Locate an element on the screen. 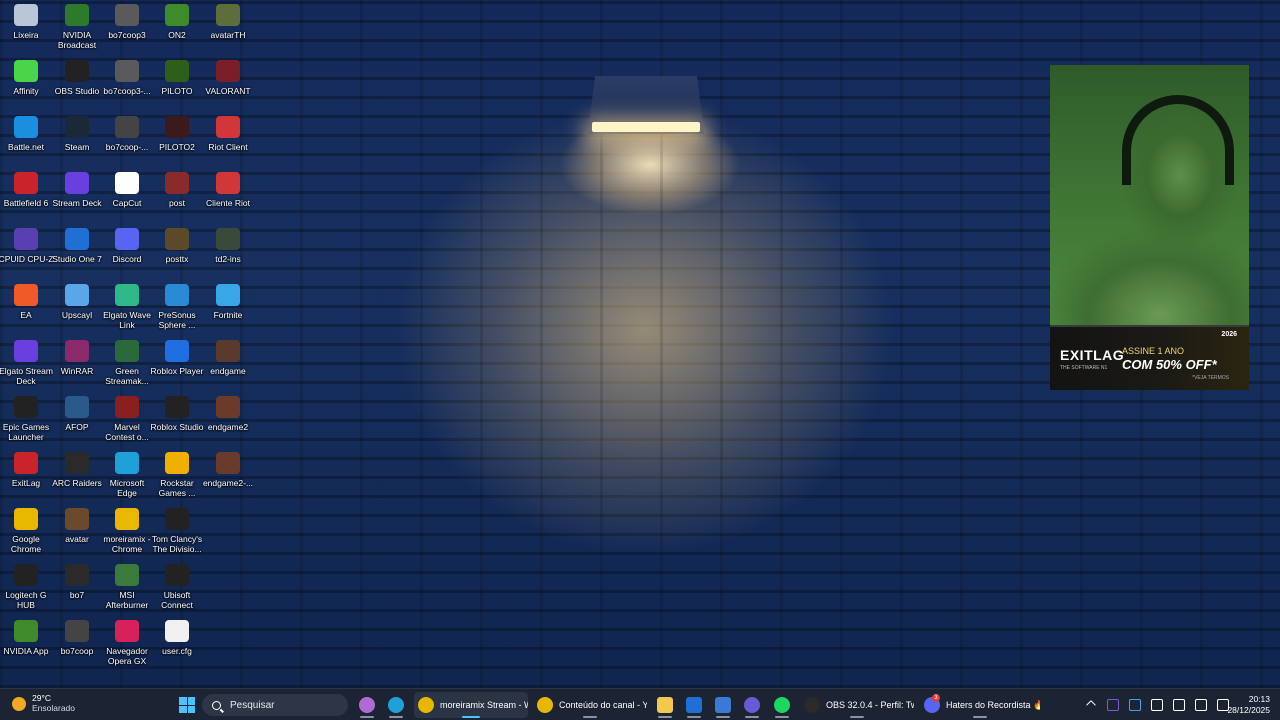  desktop-icon: Stream Deck is located at coordinates (77, 196).